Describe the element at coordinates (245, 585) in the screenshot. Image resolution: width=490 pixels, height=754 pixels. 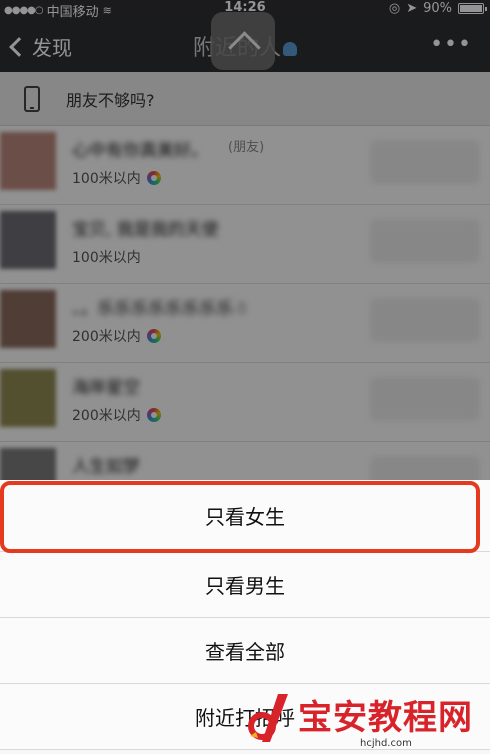
I see `option-male-only: 只看男生` at that location.